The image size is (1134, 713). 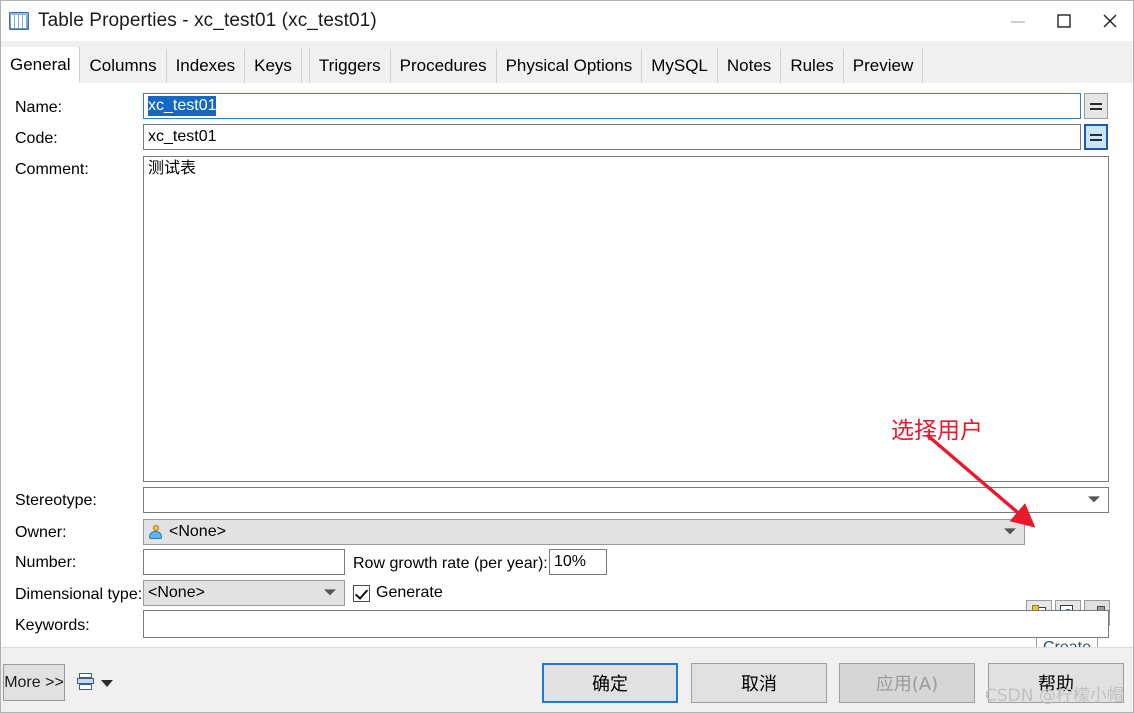 What do you see at coordinates (612, 106) in the screenshot?
I see `name-input: xc_test01` at bounding box center [612, 106].